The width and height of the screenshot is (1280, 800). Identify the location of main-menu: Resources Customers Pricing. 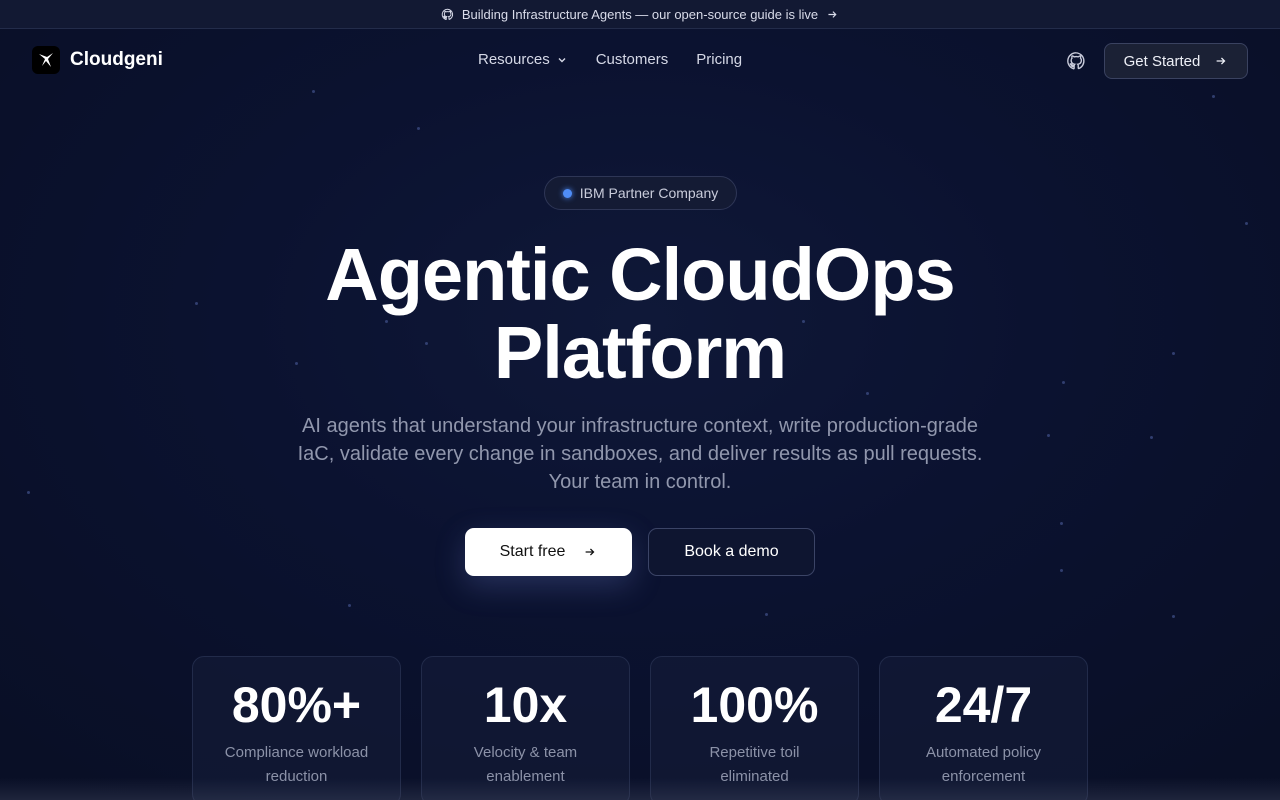
(610, 59).